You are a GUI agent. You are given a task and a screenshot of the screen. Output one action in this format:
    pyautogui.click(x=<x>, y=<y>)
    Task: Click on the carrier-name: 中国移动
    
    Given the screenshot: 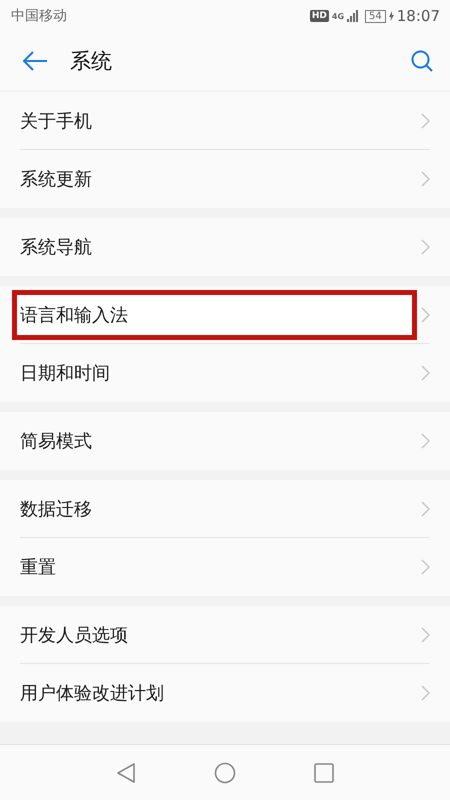 What is the action you would take?
    pyautogui.click(x=39, y=16)
    